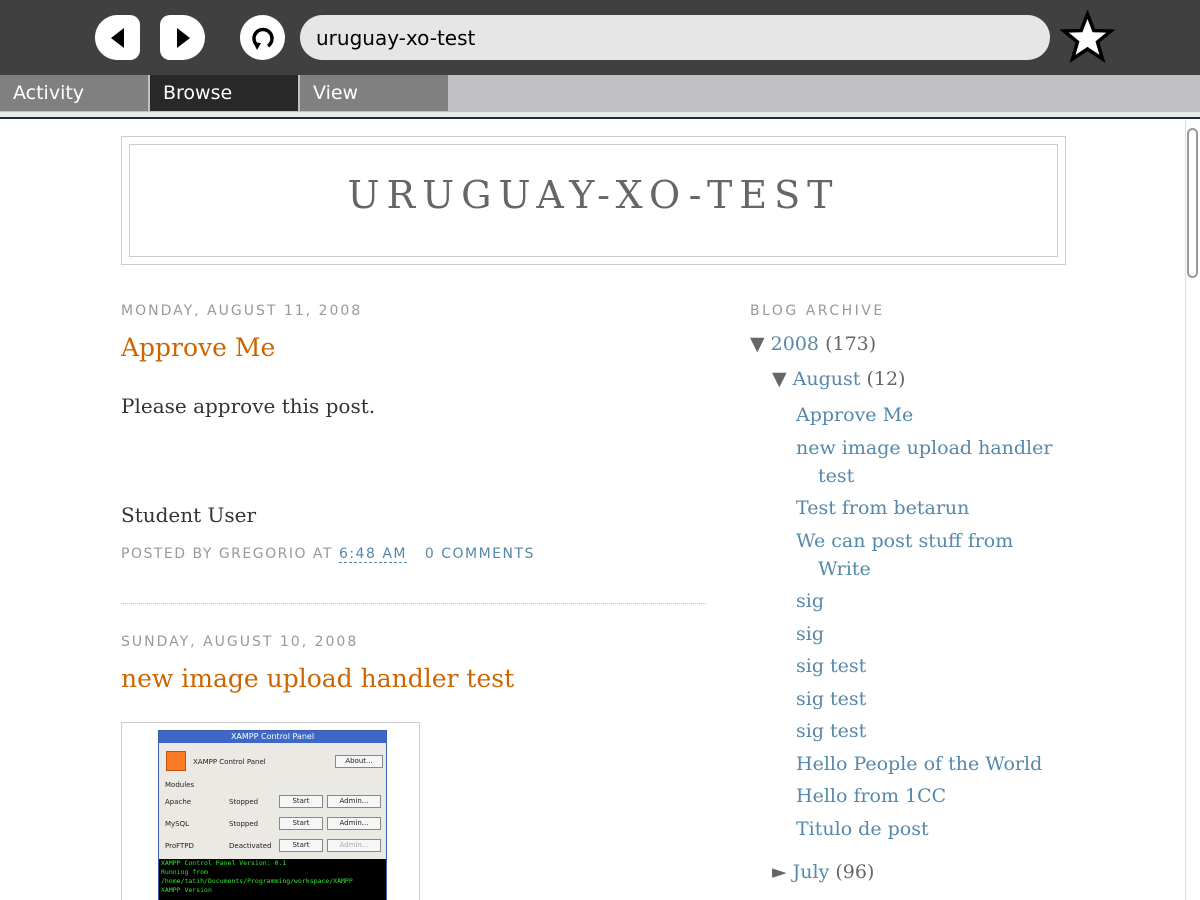 This screenshot has height=900, width=1200. Describe the element at coordinates (480, 554) in the screenshot. I see `post-comments-link: 0 COMMENTS` at that location.